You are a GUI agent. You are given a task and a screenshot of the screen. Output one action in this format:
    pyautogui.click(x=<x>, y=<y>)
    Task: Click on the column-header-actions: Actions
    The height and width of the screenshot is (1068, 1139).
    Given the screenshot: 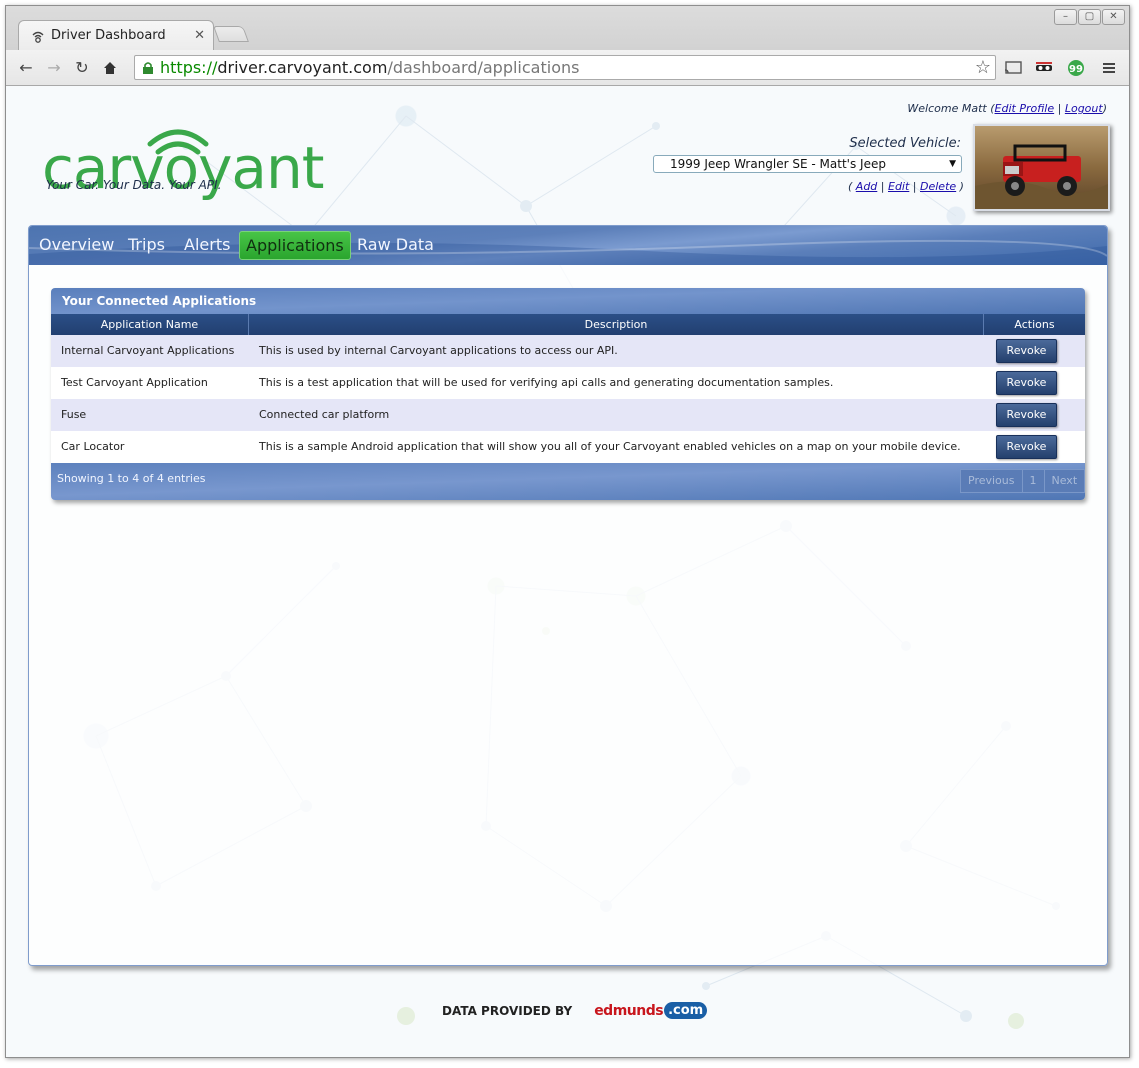 What is the action you would take?
    pyautogui.click(x=1034, y=324)
    